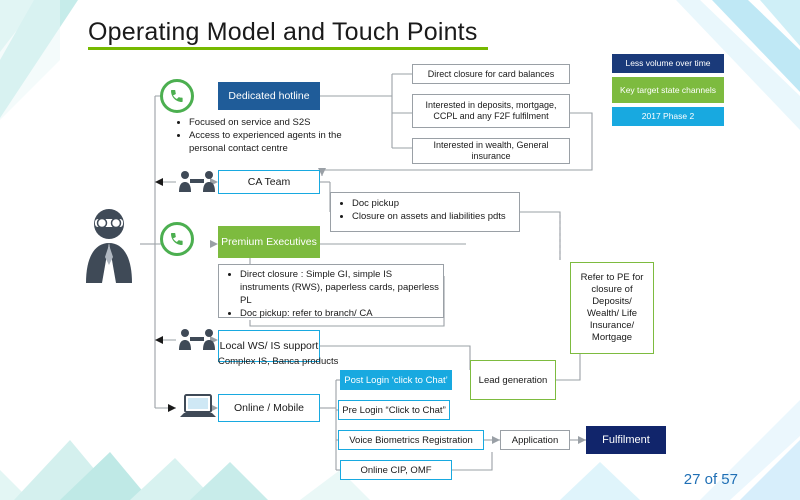 This screenshot has width=800, height=500. What do you see at coordinates (177, 96) in the screenshot?
I see `phone-icon-hotline` at bounding box center [177, 96].